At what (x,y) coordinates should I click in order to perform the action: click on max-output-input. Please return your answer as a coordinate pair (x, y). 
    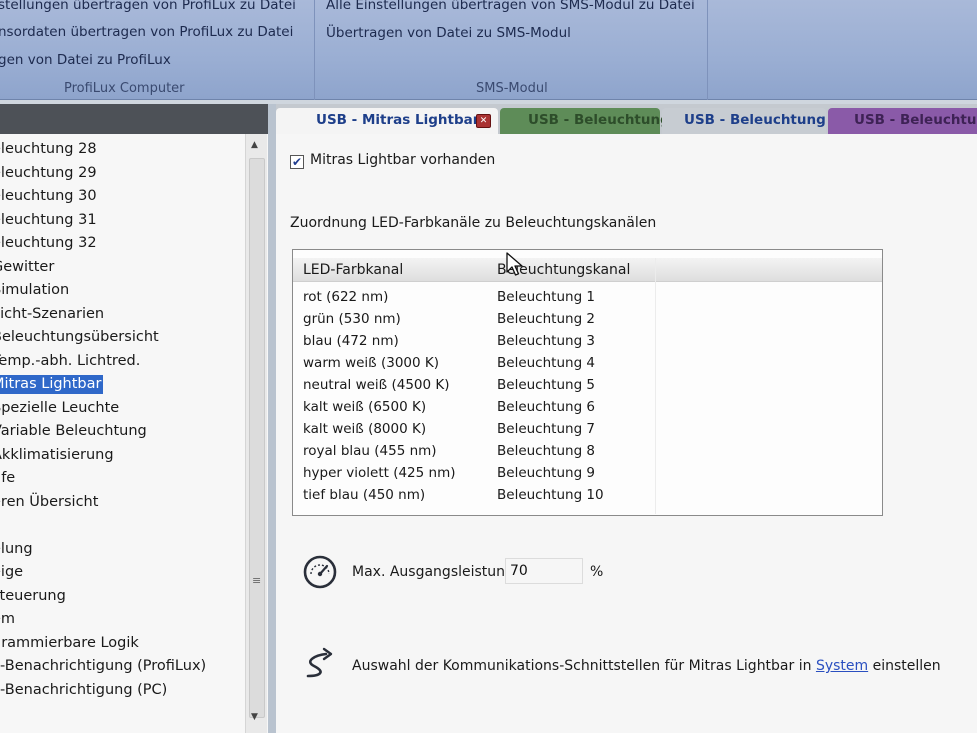
    Looking at the image, I should click on (544, 571).